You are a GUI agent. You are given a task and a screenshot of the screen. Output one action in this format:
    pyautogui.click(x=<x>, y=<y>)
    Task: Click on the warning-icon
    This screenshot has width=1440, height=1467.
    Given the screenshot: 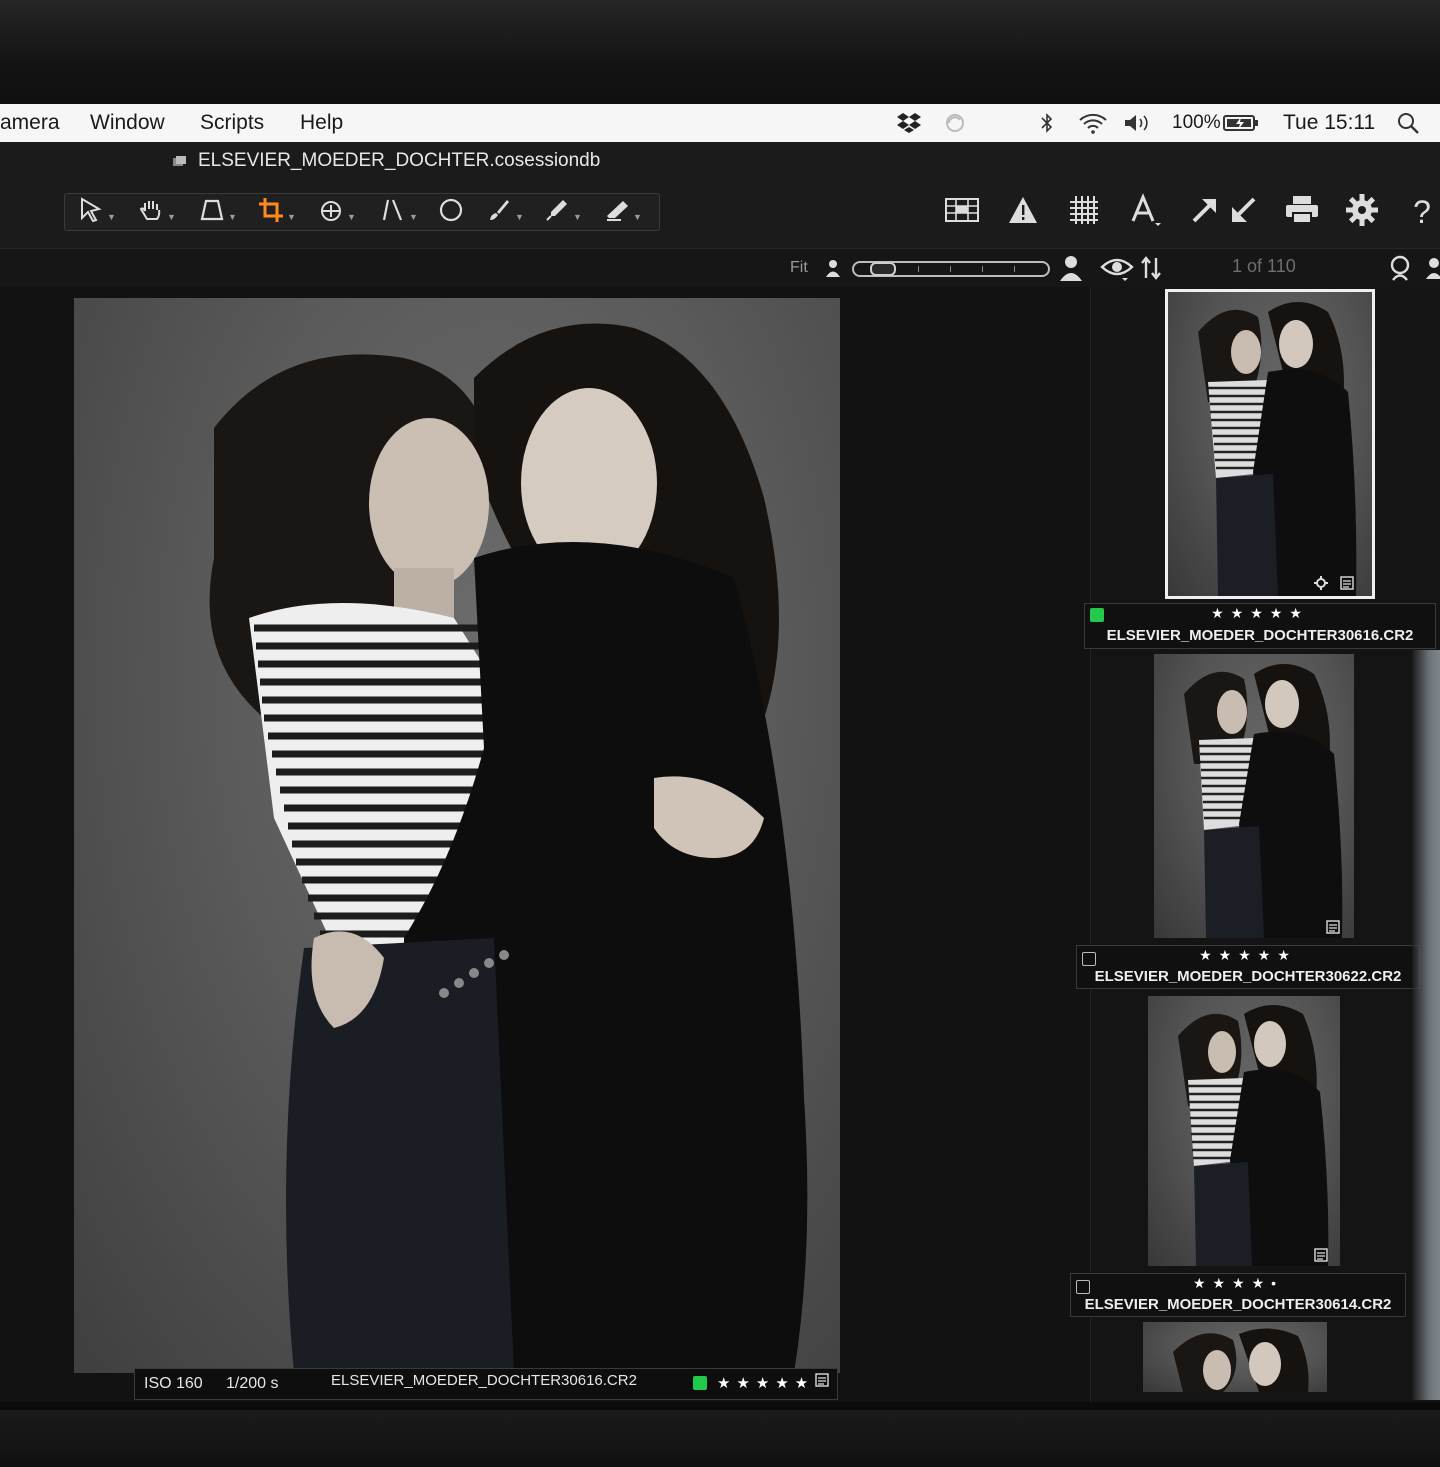 What is the action you would take?
    pyautogui.click(x=1023, y=212)
    